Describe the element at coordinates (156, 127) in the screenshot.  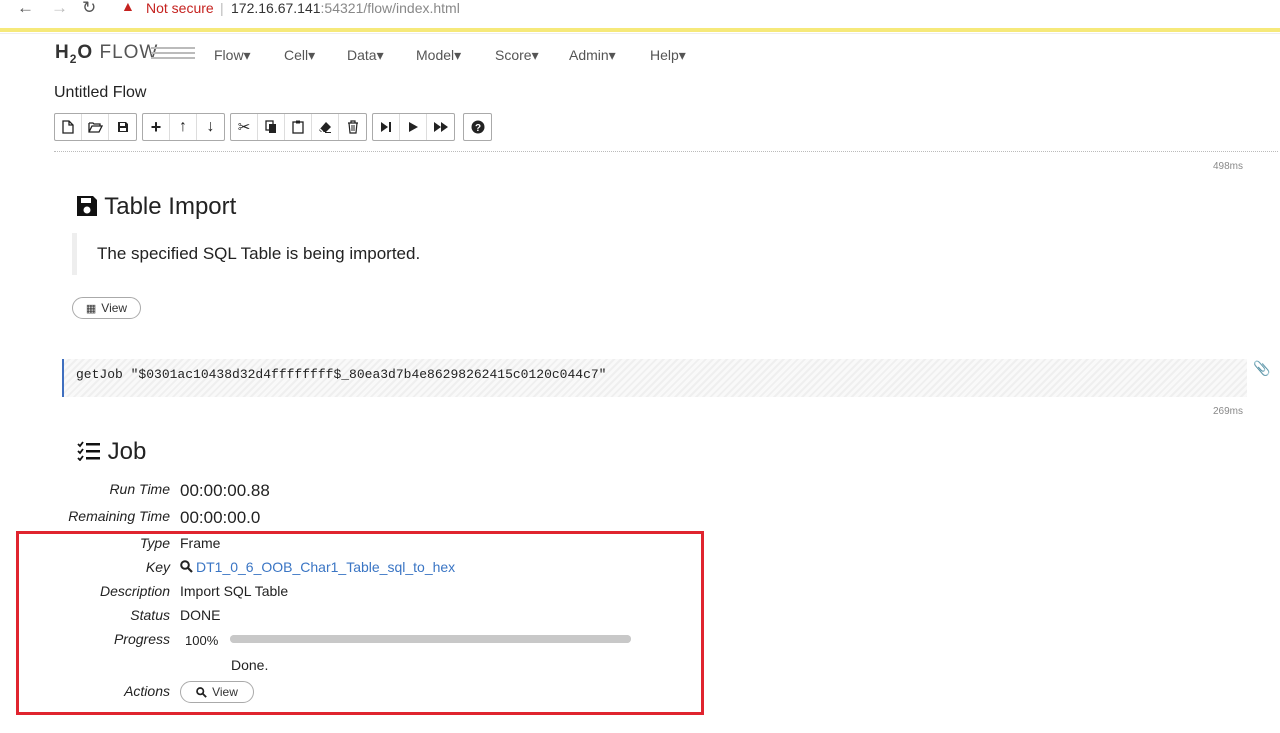
I see `insert-cell-icon: +` at that location.